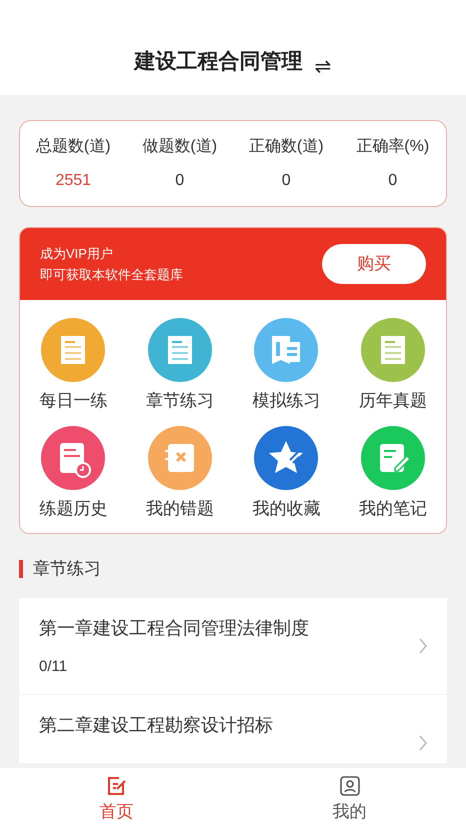  What do you see at coordinates (73, 146) in the screenshot?
I see `stat-label: 总题数(道)` at bounding box center [73, 146].